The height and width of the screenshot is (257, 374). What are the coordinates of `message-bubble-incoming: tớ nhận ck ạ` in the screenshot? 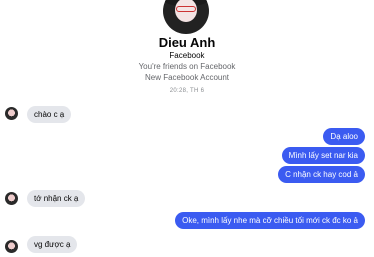 It's located at (56, 198).